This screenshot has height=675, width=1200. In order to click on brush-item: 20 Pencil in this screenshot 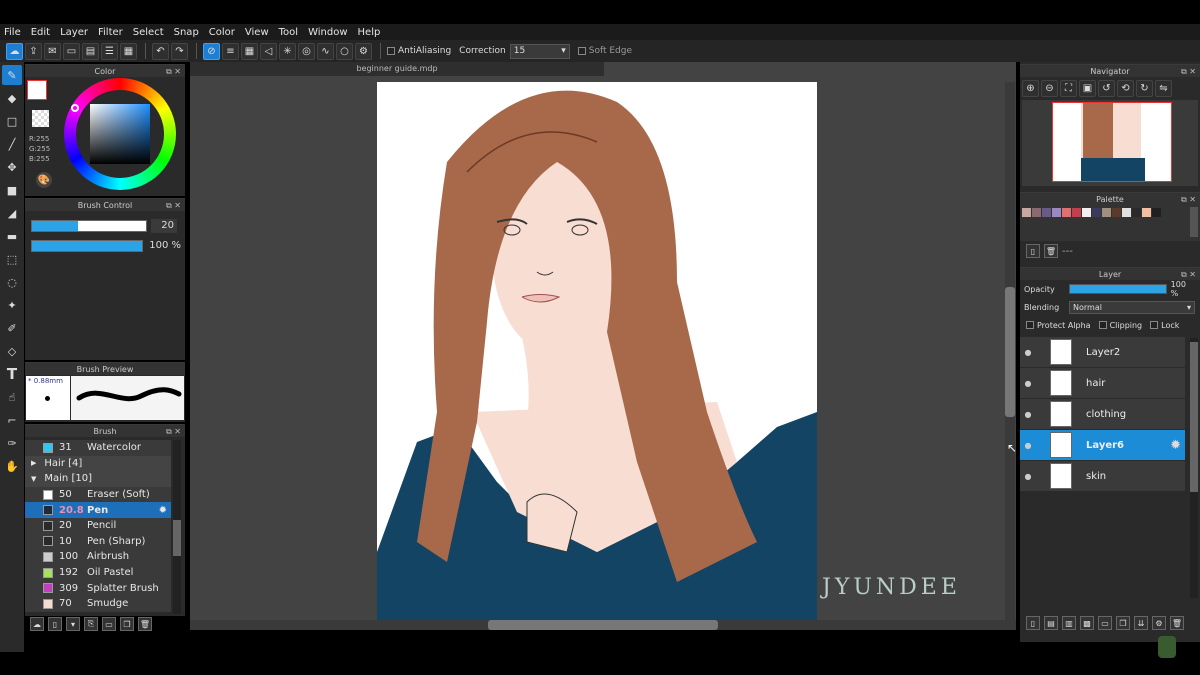, I will do `click(98, 525)`.